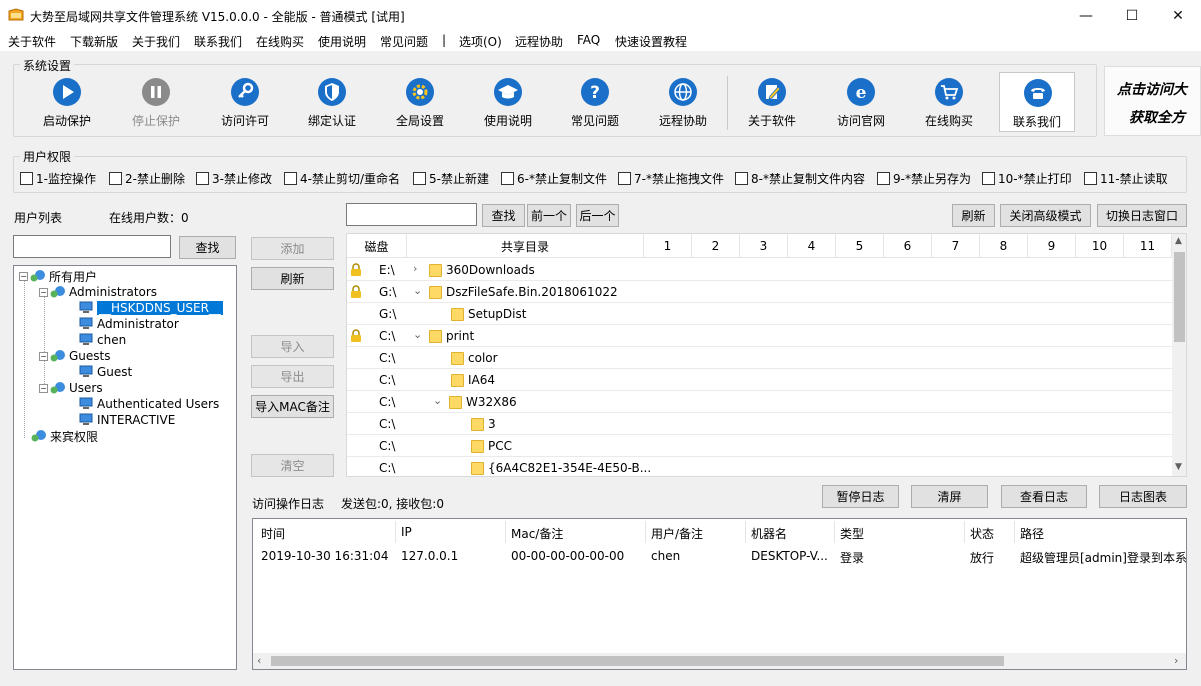 Image resolution: width=1201 pixels, height=686 pixels. I want to click on grid-vertical-scrollbar: ▲ ▼, so click(1179, 355).